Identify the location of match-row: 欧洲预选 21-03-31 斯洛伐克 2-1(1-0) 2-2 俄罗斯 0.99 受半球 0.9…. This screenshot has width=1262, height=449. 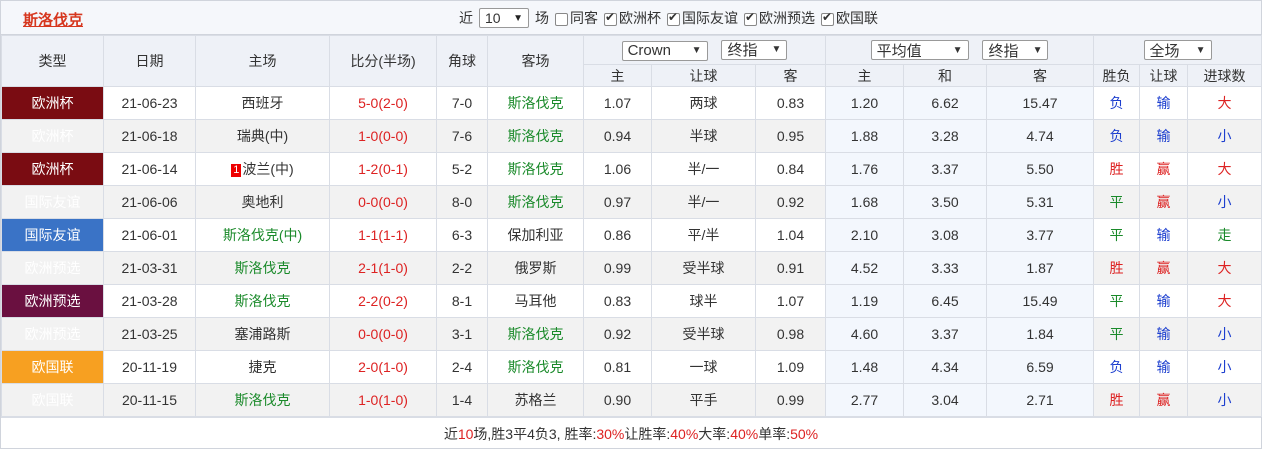
(631, 268).